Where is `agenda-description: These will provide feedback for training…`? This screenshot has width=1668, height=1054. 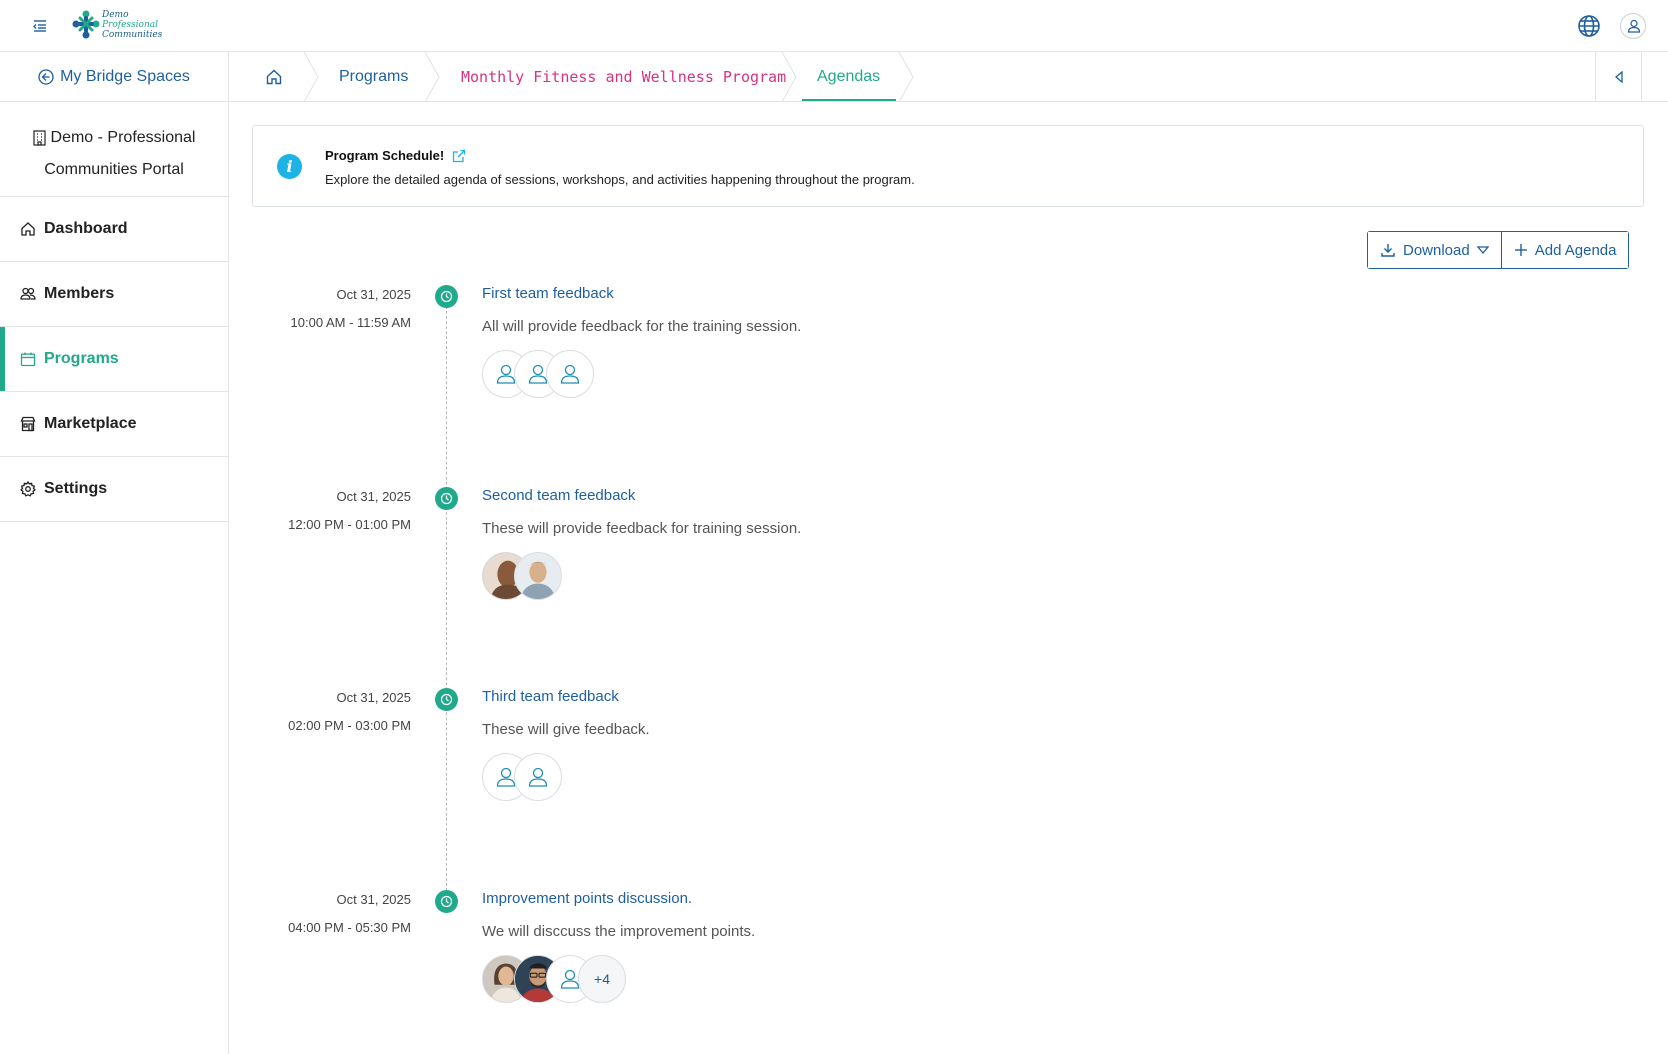
agenda-description: These will provide feedback for training… is located at coordinates (642, 528).